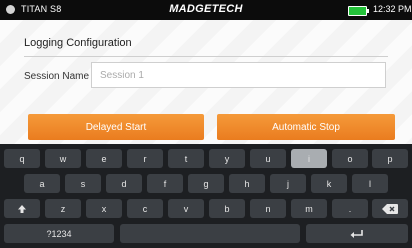  What do you see at coordinates (124, 183) in the screenshot?
I see `key-d: d` at bounding box center [124, 183].